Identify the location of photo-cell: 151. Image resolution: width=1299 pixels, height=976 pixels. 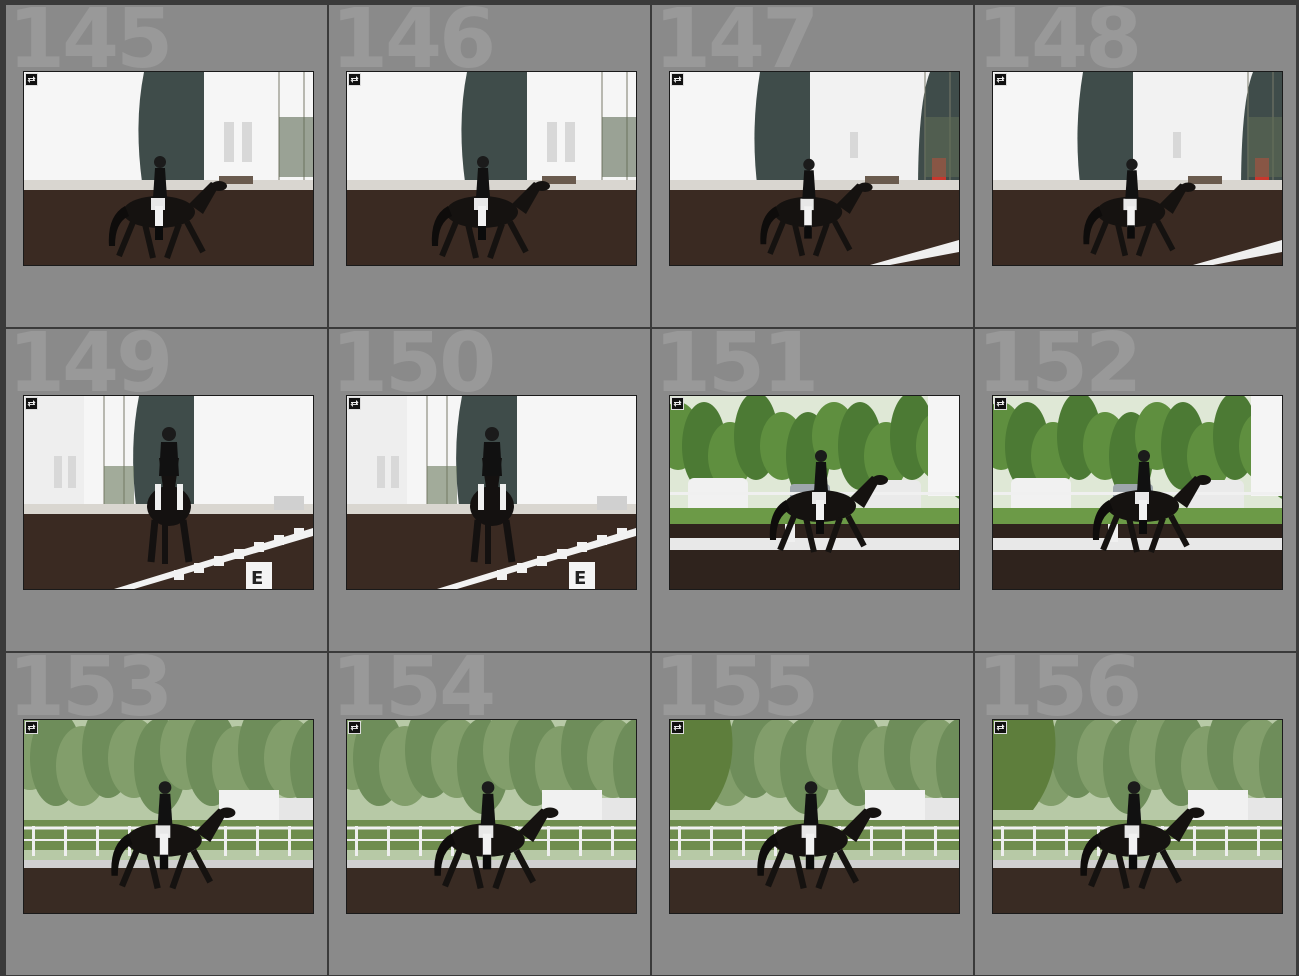
(812, 490).